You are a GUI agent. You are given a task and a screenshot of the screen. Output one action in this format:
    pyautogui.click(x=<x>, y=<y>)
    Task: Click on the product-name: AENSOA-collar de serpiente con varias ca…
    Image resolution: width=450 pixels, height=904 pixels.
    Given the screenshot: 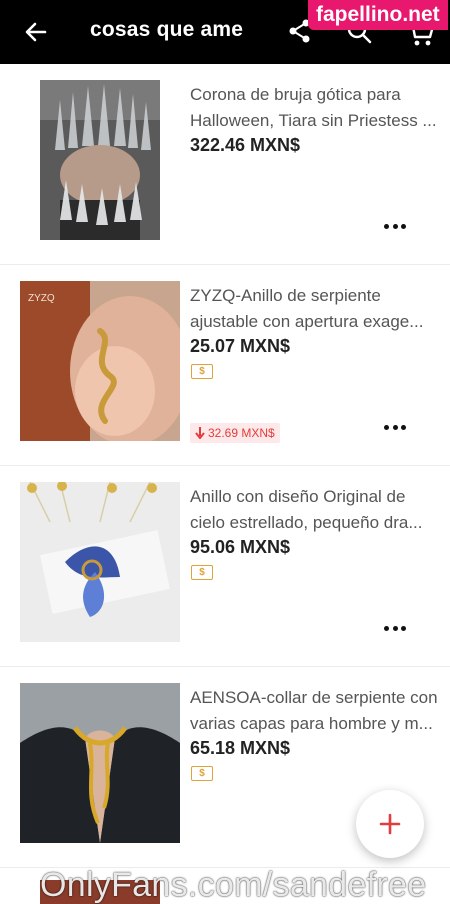 What is the action you would take?
    pyautogui.click(x=315, y=711)
    